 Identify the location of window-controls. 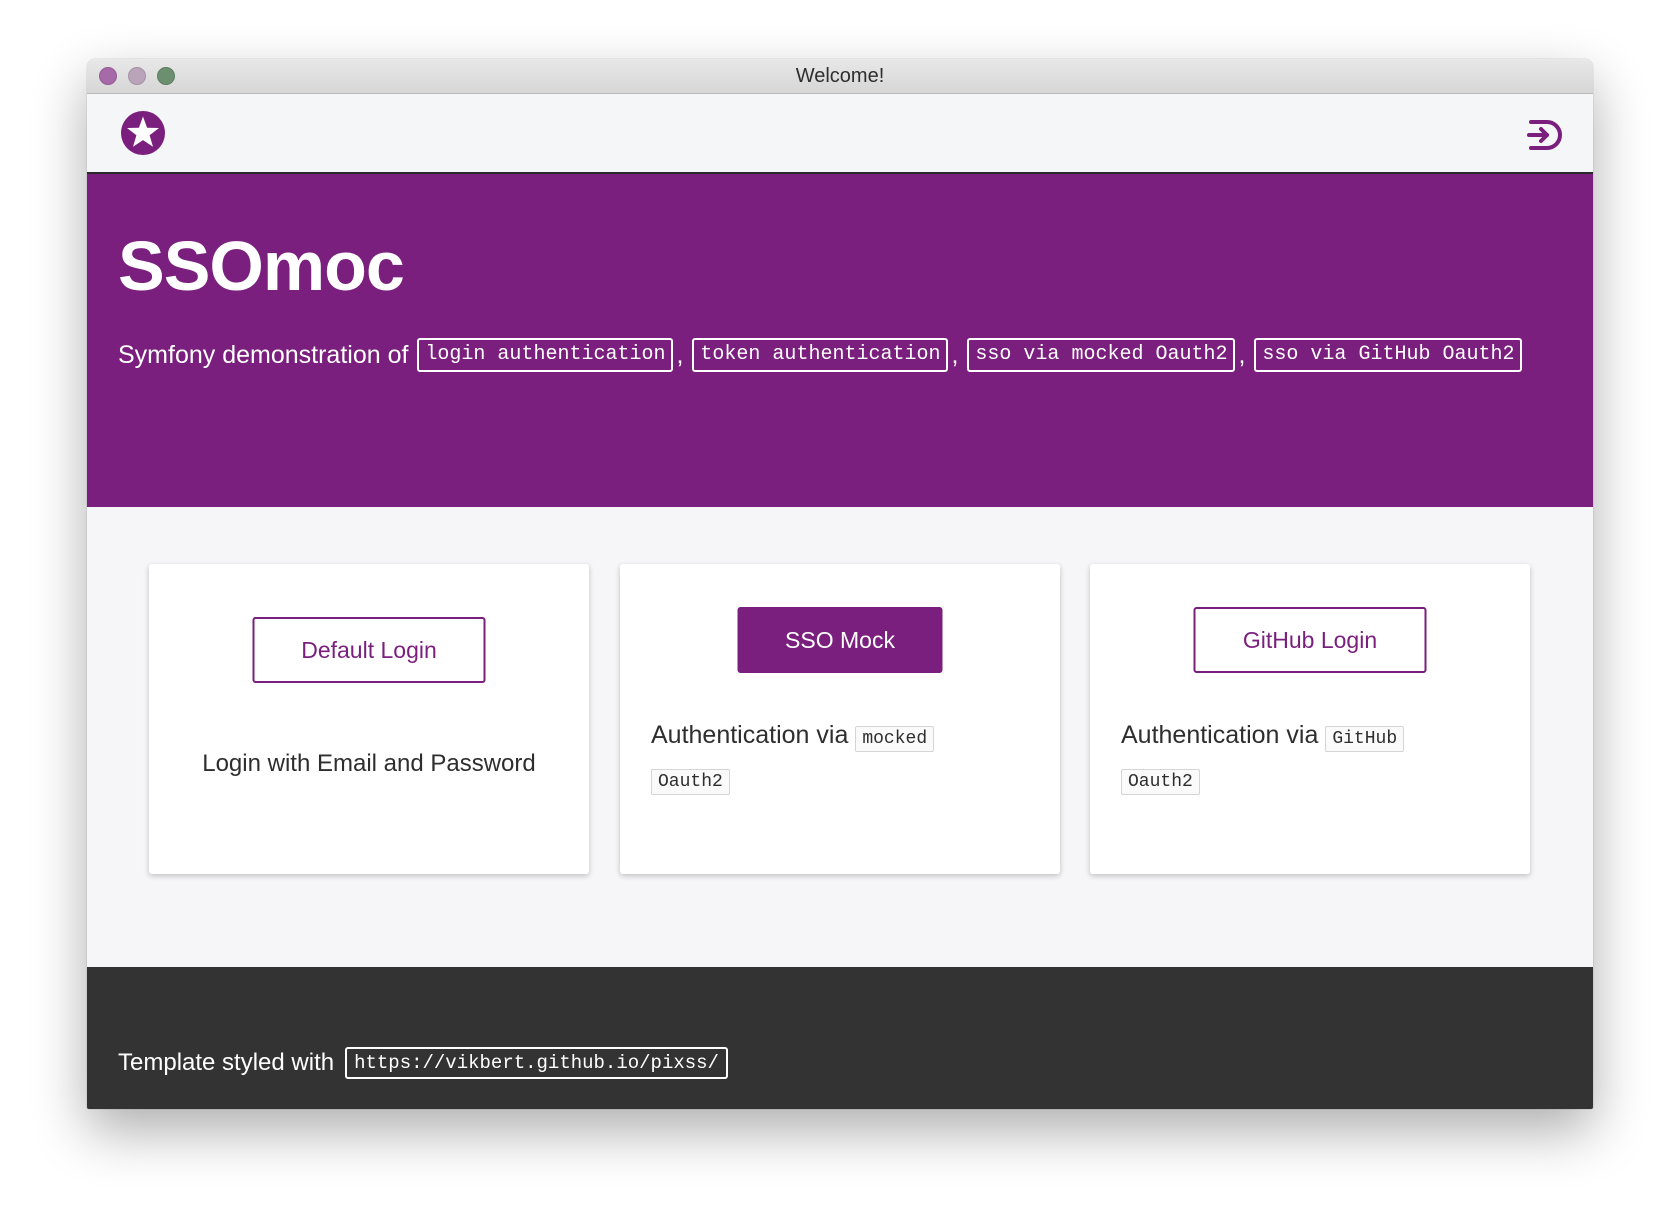
(137, 76).